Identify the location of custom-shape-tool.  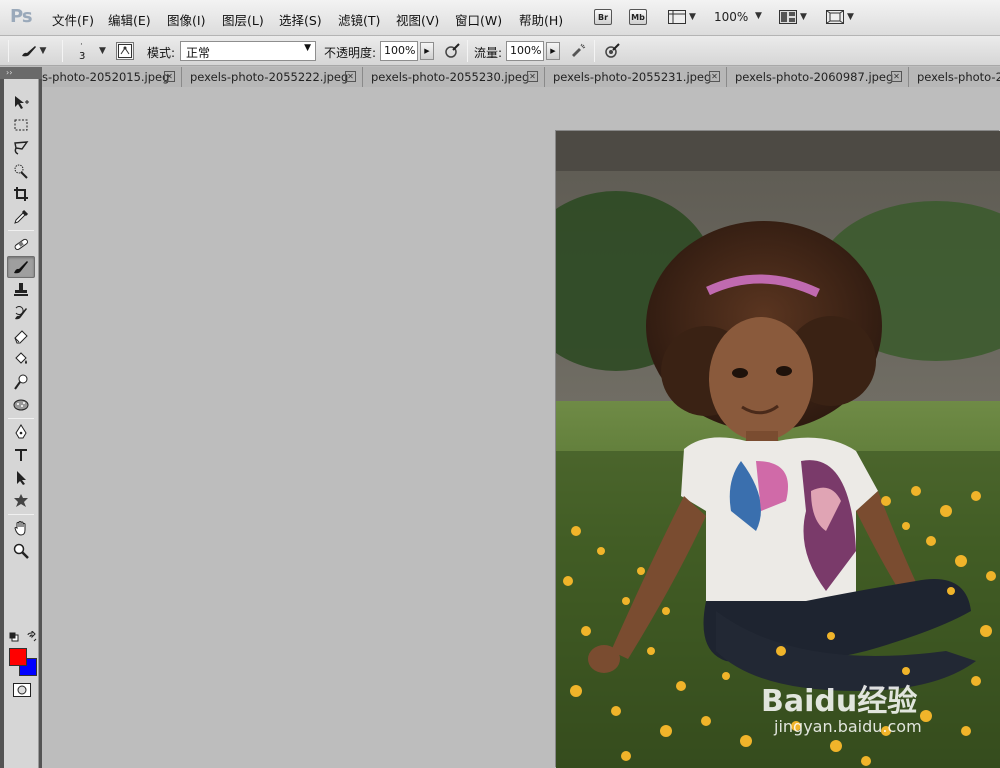
(21, 501).